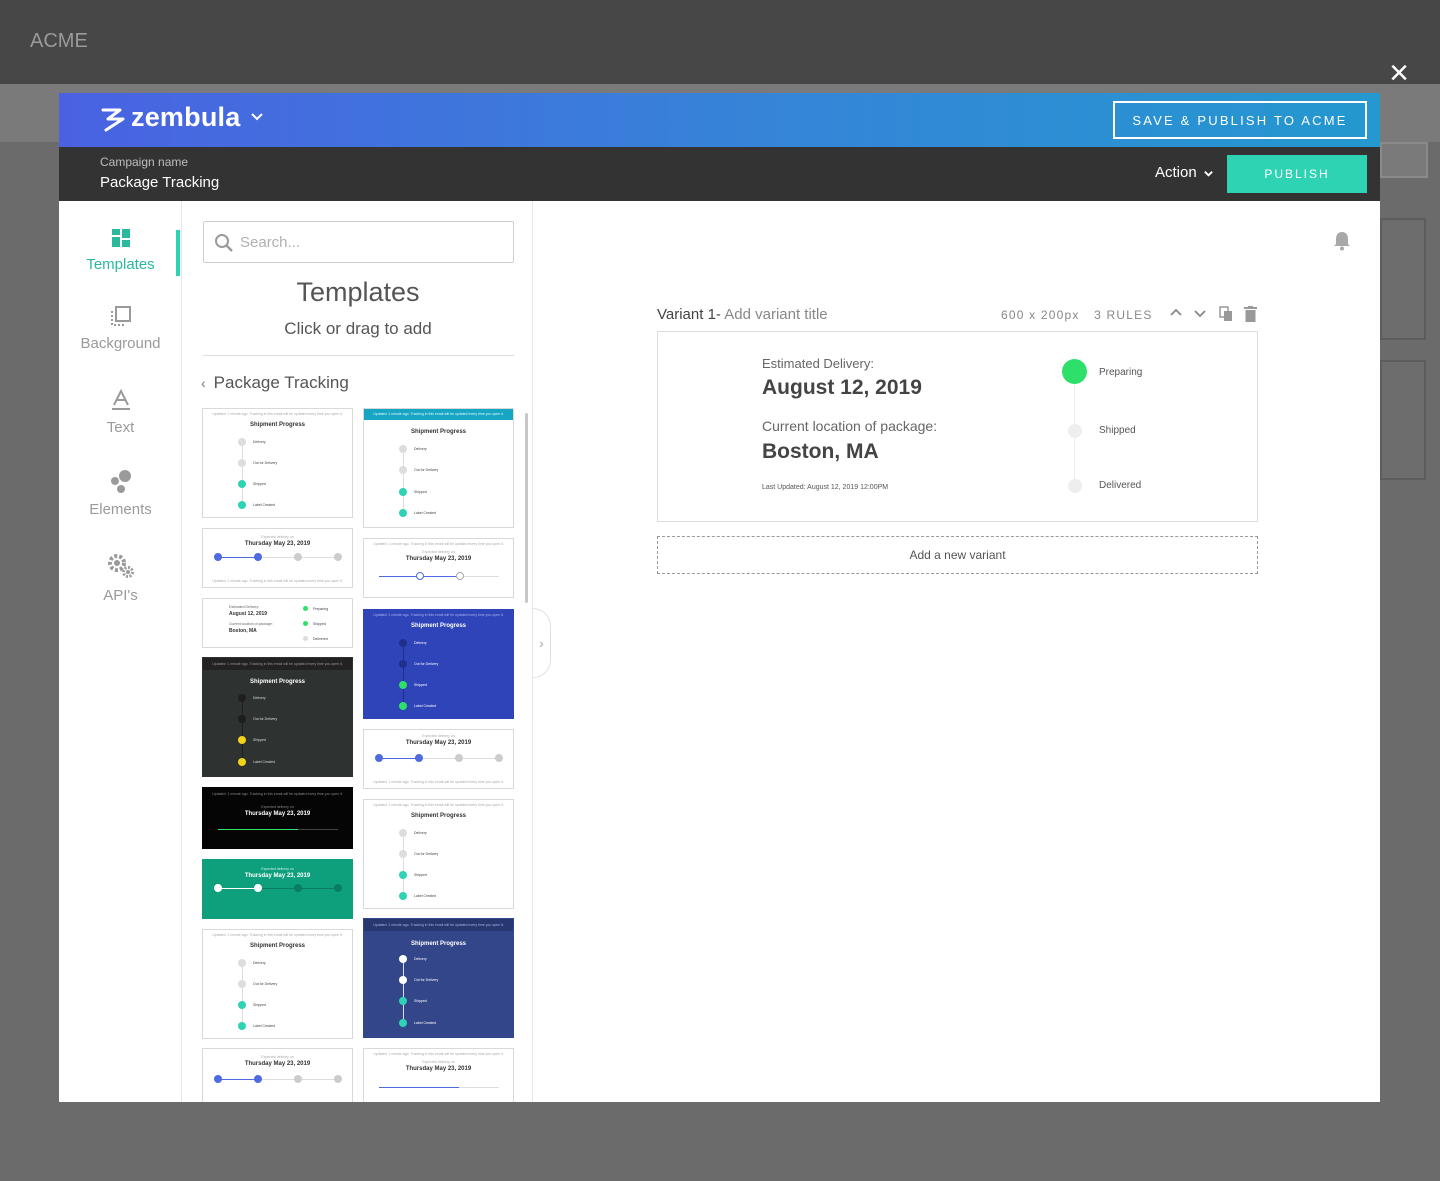  What do you see at coordinates (1120, 485) in the screenshot?
I see `step-label: Delivered` at bounding box center [1120, 485].